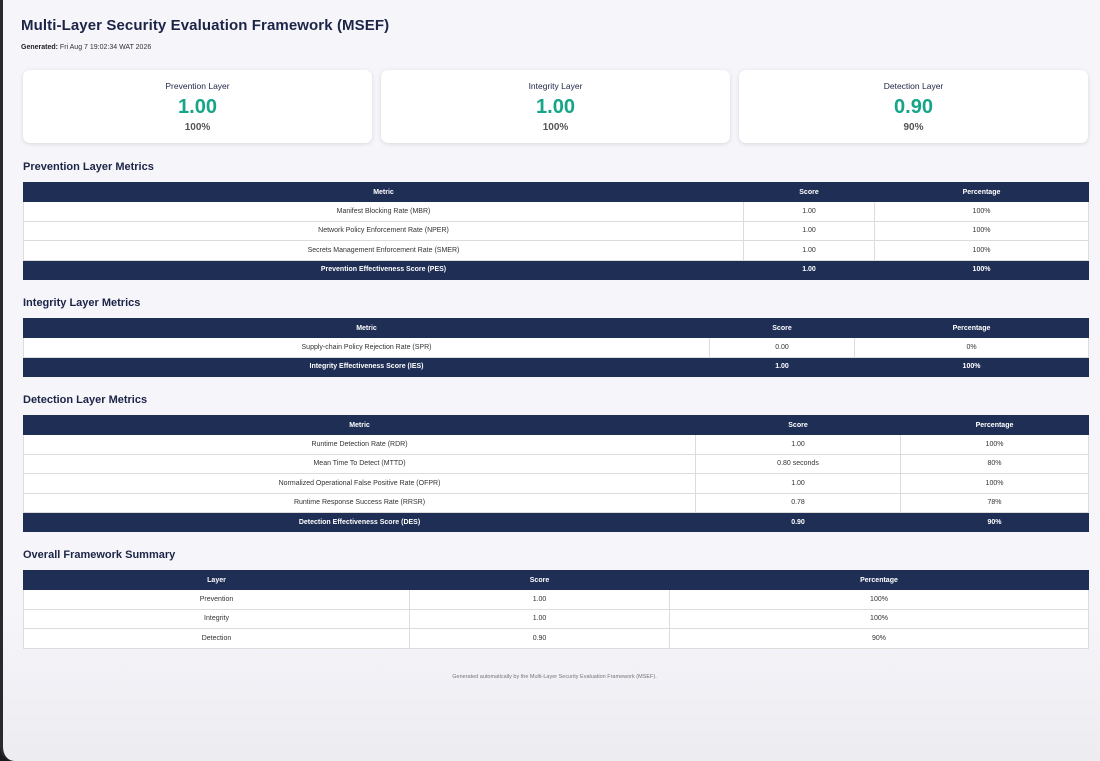 The height and width of the screenshot is (761, 1100). I want to click on card-percent: 90%, so click(913, 127).